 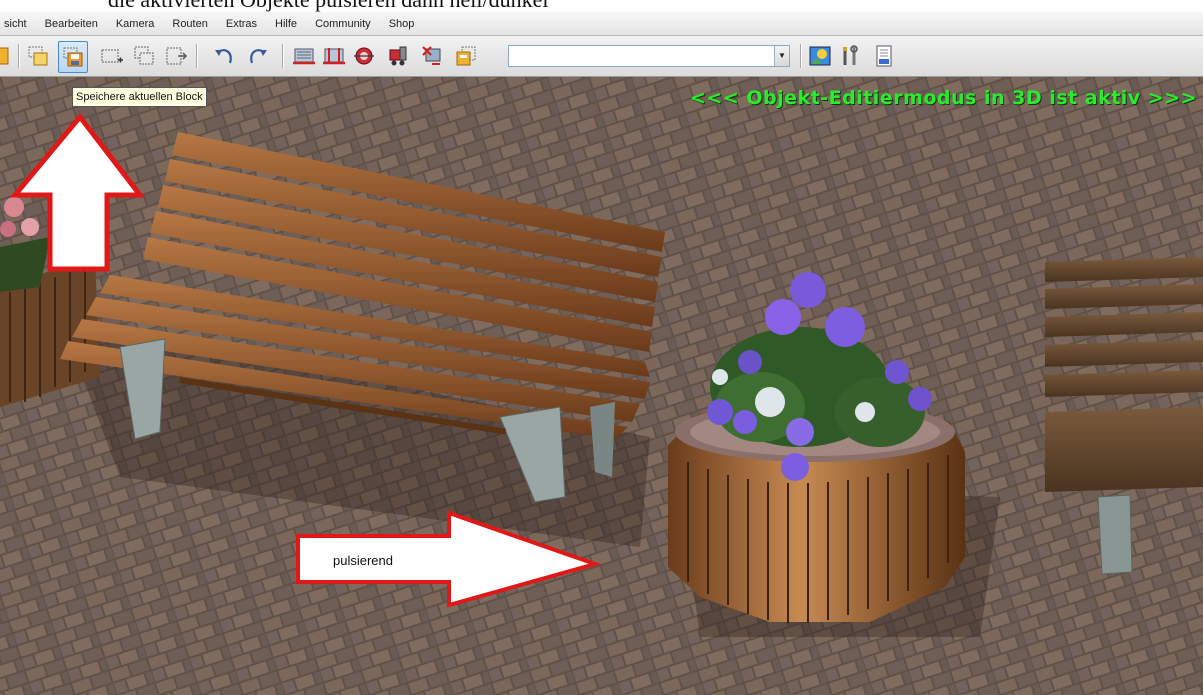 What do you see at coordinates (71, 24) in the screenshot?
I see `menu-bearbeiten: Bearbeiten` at bounding box center [71, 24].